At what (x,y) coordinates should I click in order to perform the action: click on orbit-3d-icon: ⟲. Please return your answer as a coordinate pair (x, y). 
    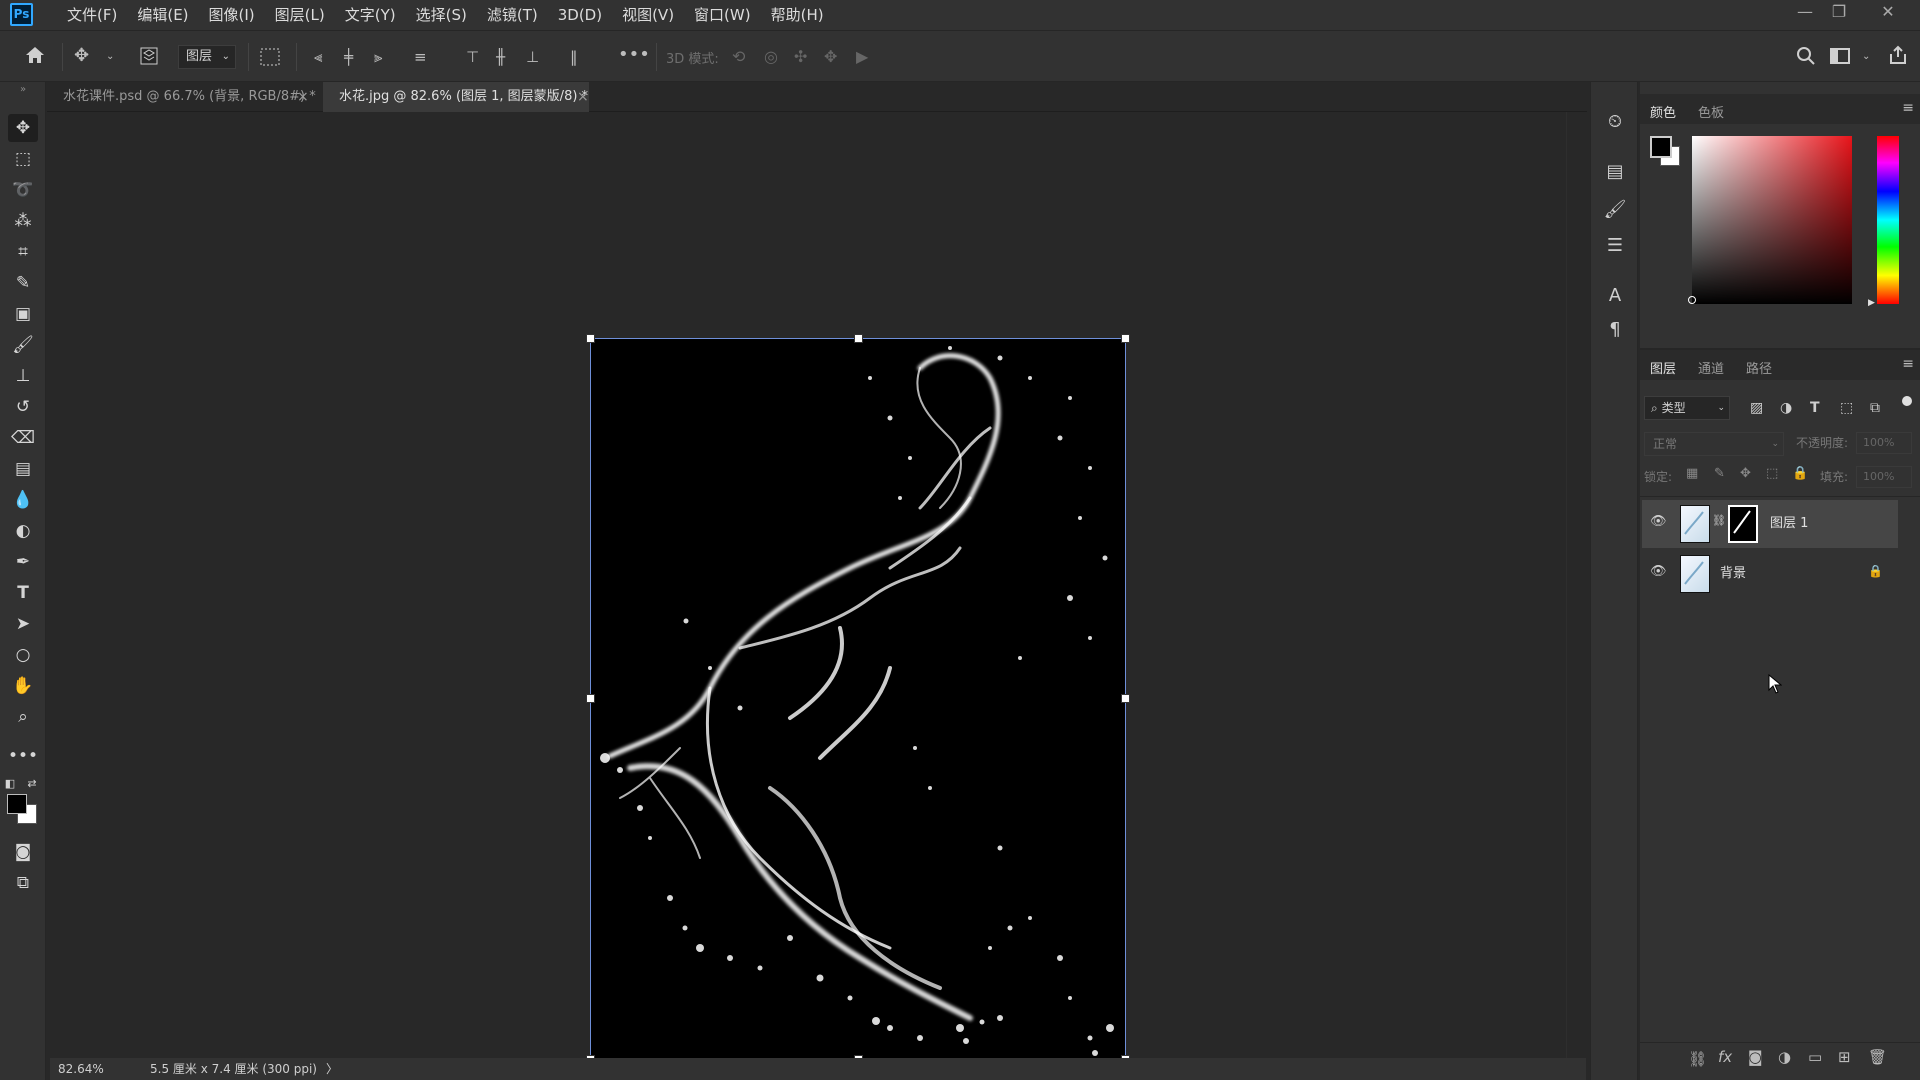
    Looking at the image, I should click on (738, 57).